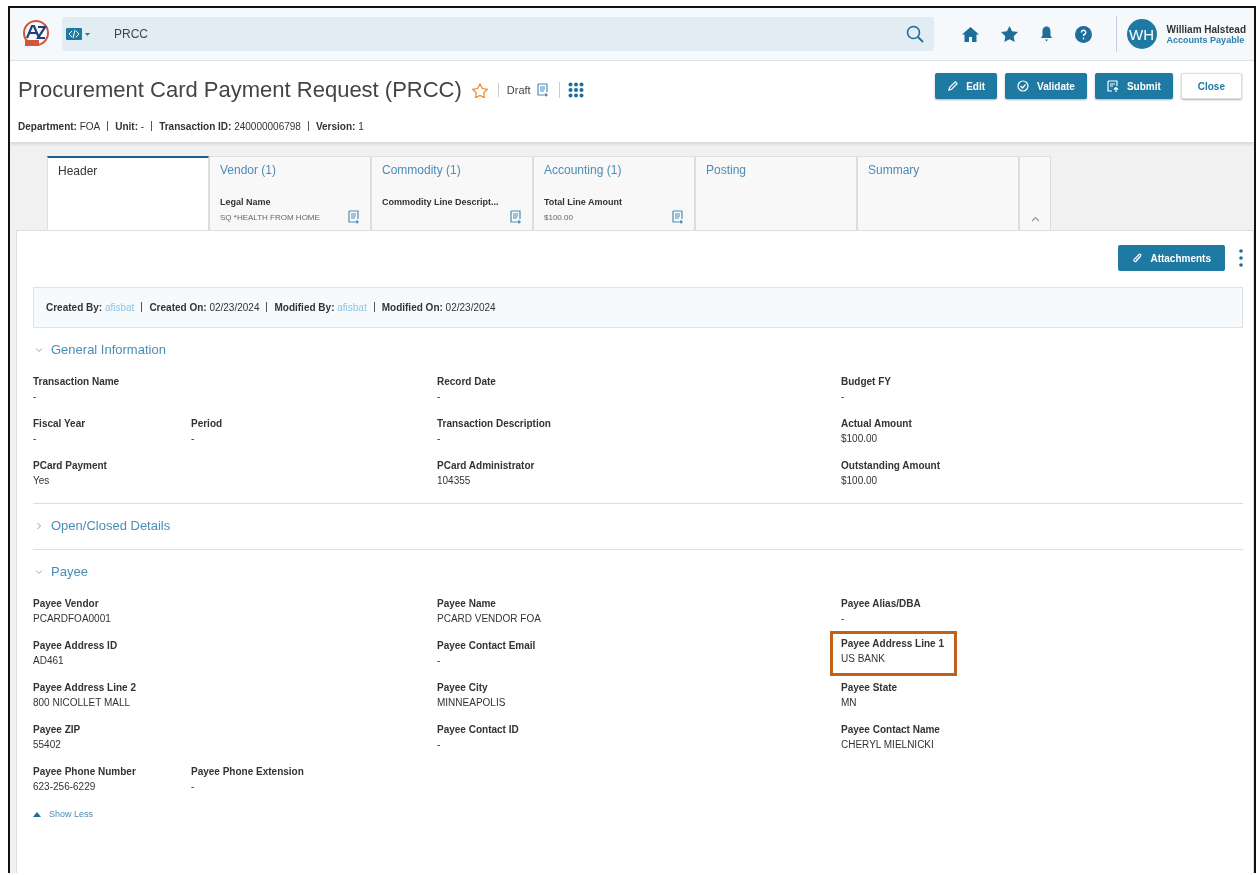 This screenshot has height=875, width=1259. I want to click on user-name: William Halstead, so click(1206, 29).